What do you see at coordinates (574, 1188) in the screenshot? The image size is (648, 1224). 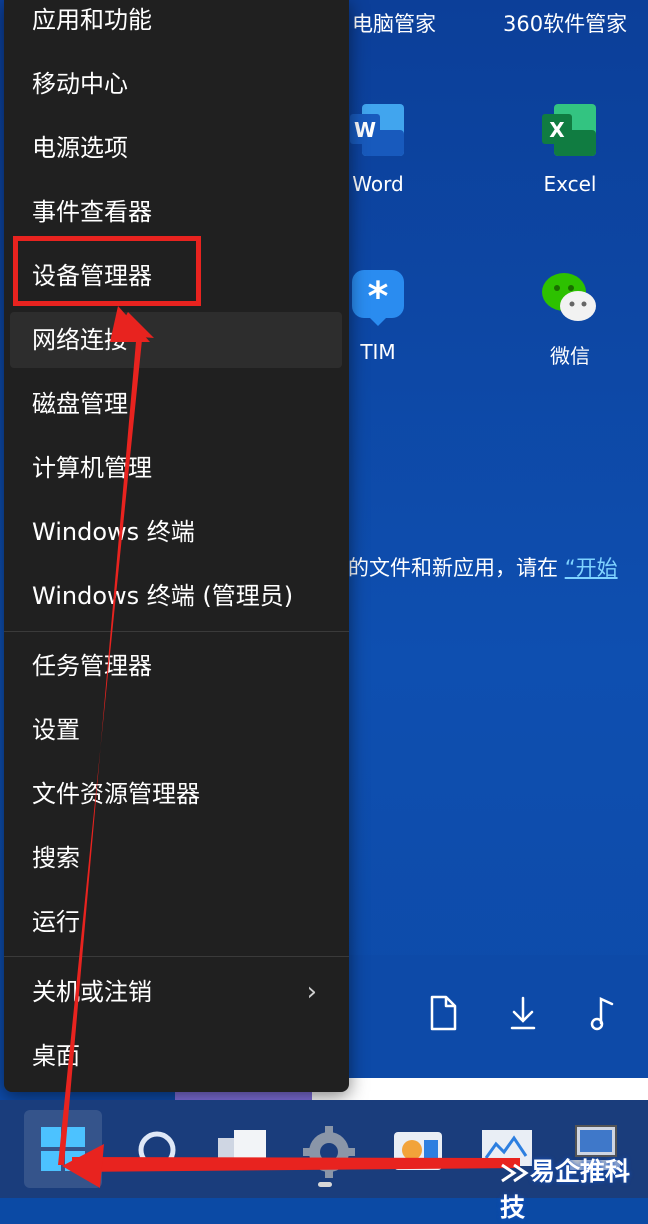 I see `watermark: 易企推科技` at bounding box center [574, 1188].